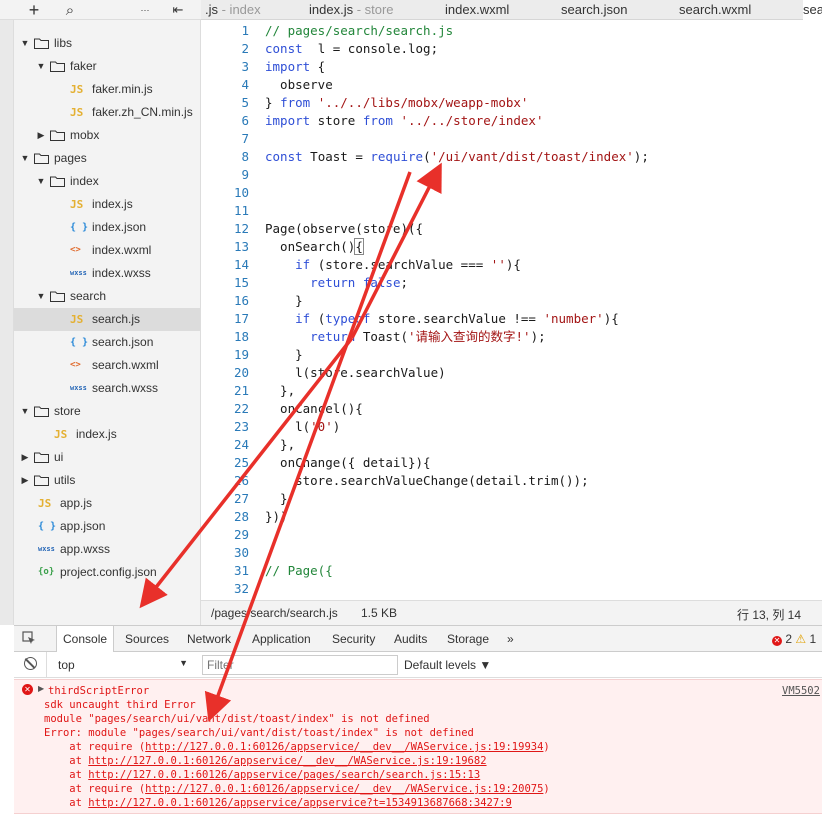  What do you see at coordinates (543, 571) in the screenshot?
I see `code-line: // Page({` at bounding box center [543, 571].